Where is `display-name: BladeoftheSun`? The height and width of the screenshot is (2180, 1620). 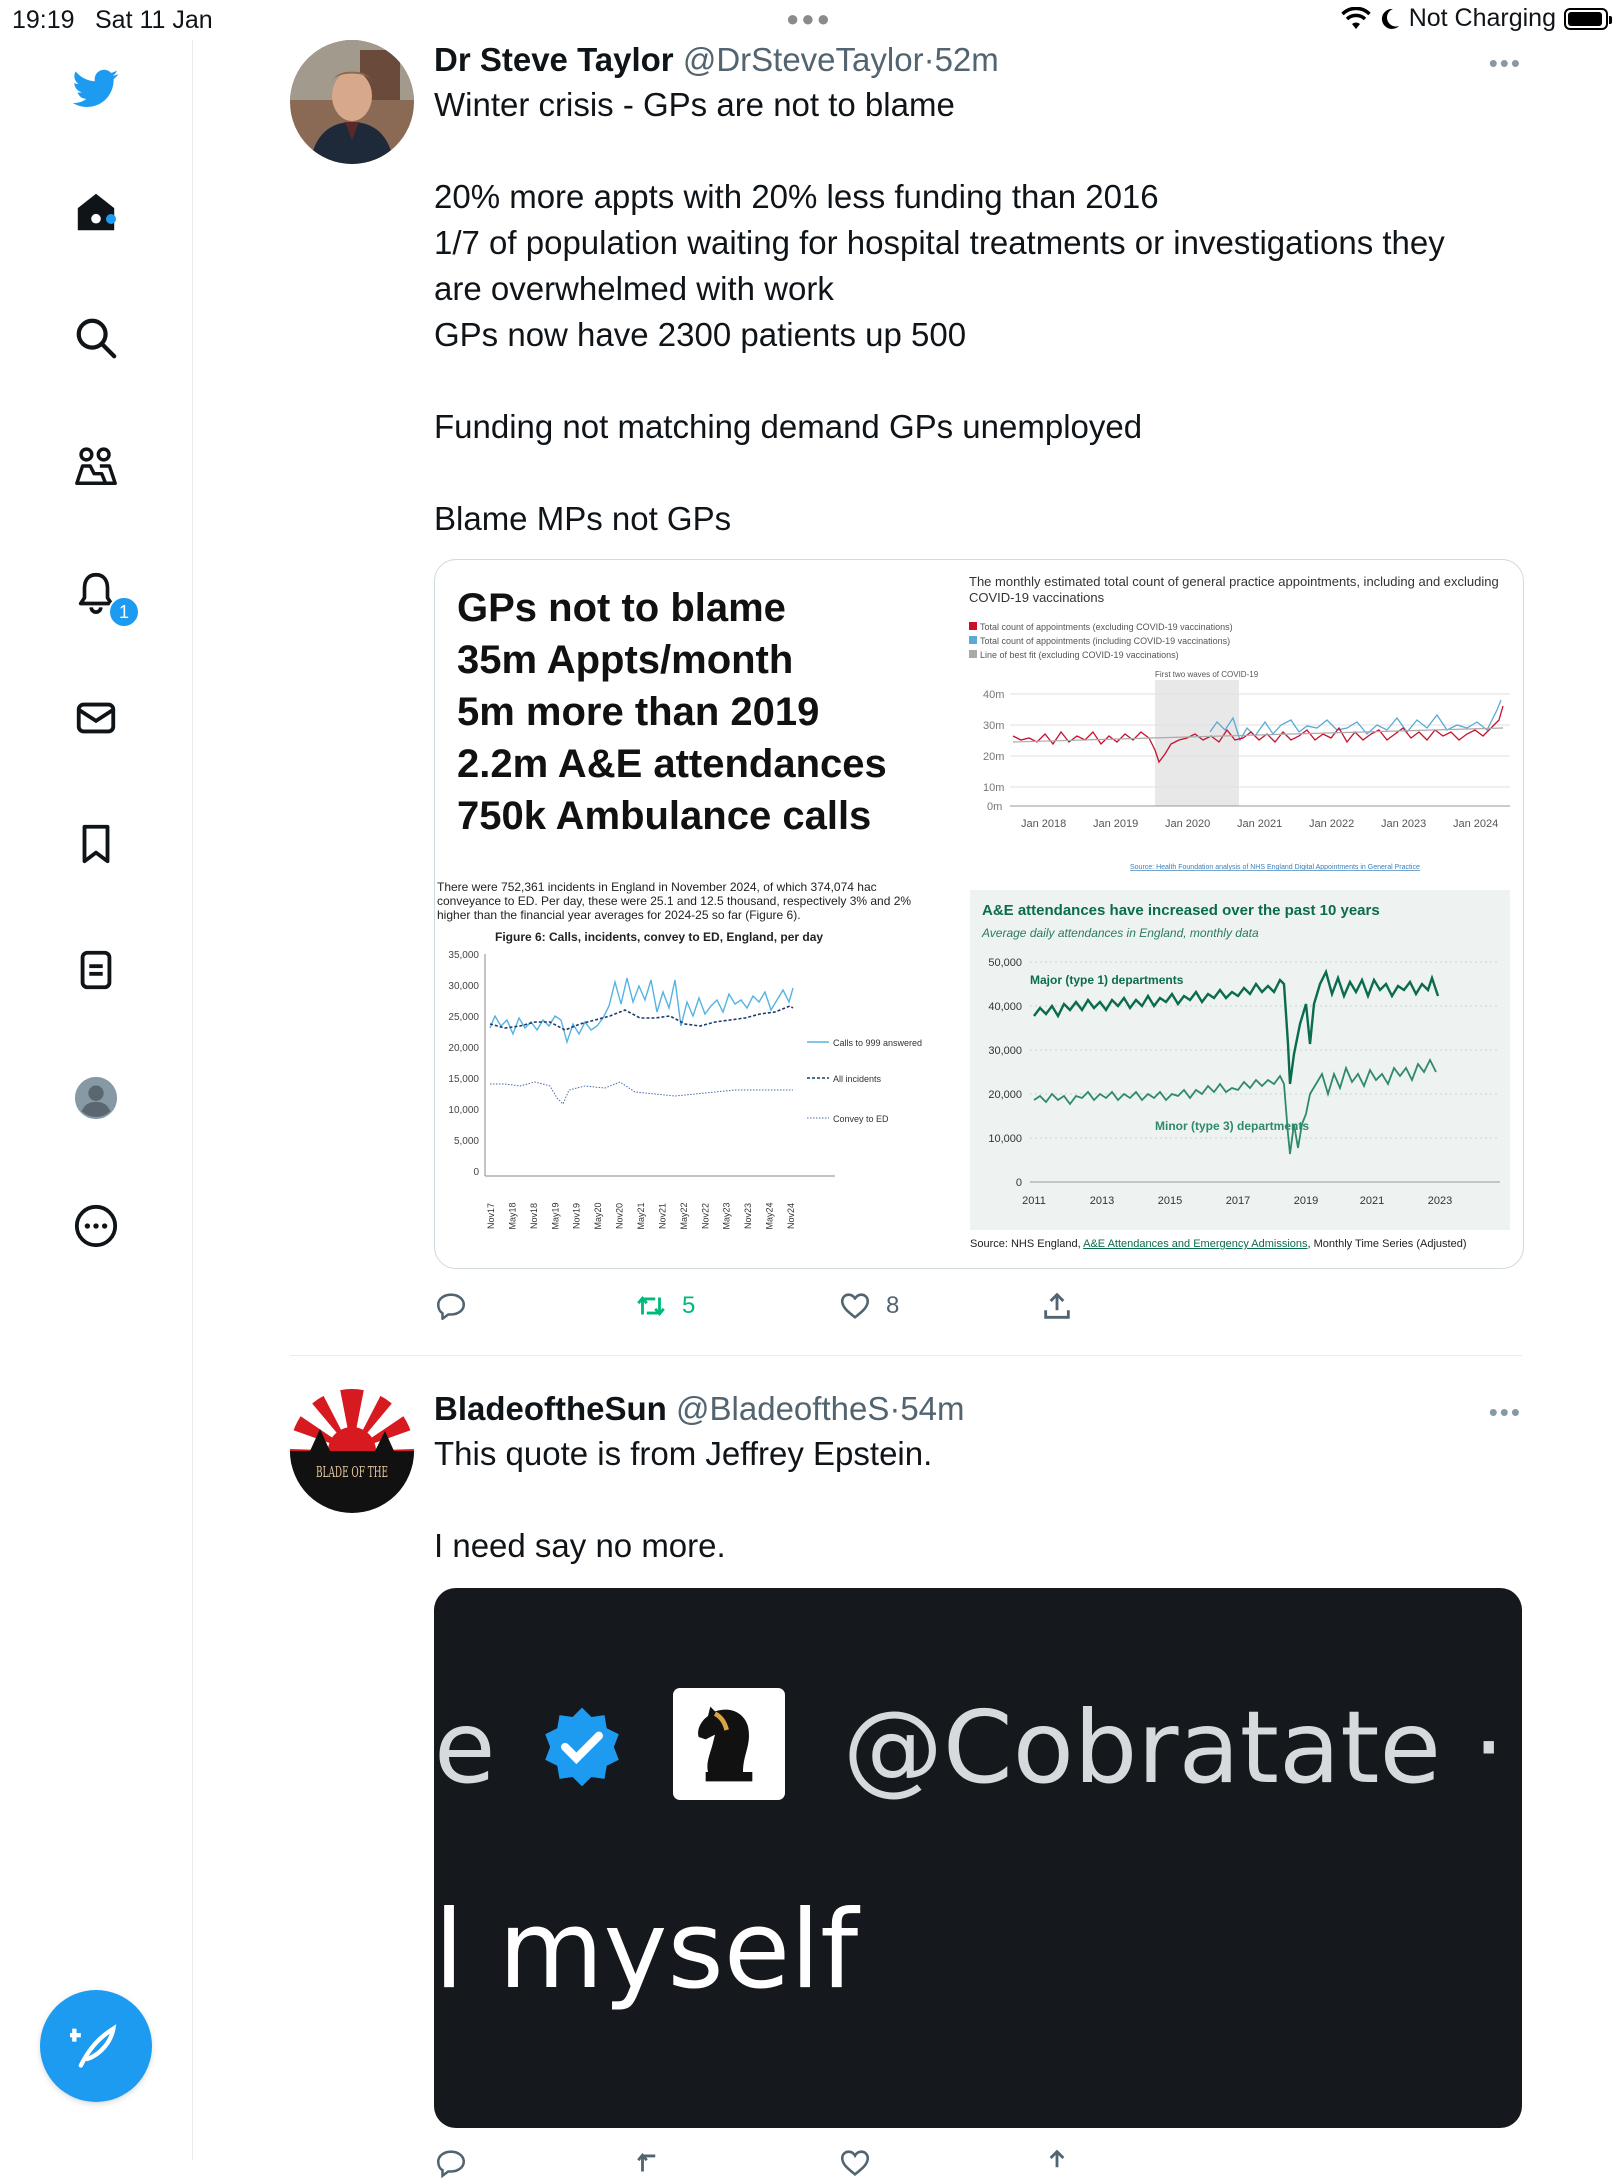
display-name: BladeoftheSun is located at coordinates (550, 1408).